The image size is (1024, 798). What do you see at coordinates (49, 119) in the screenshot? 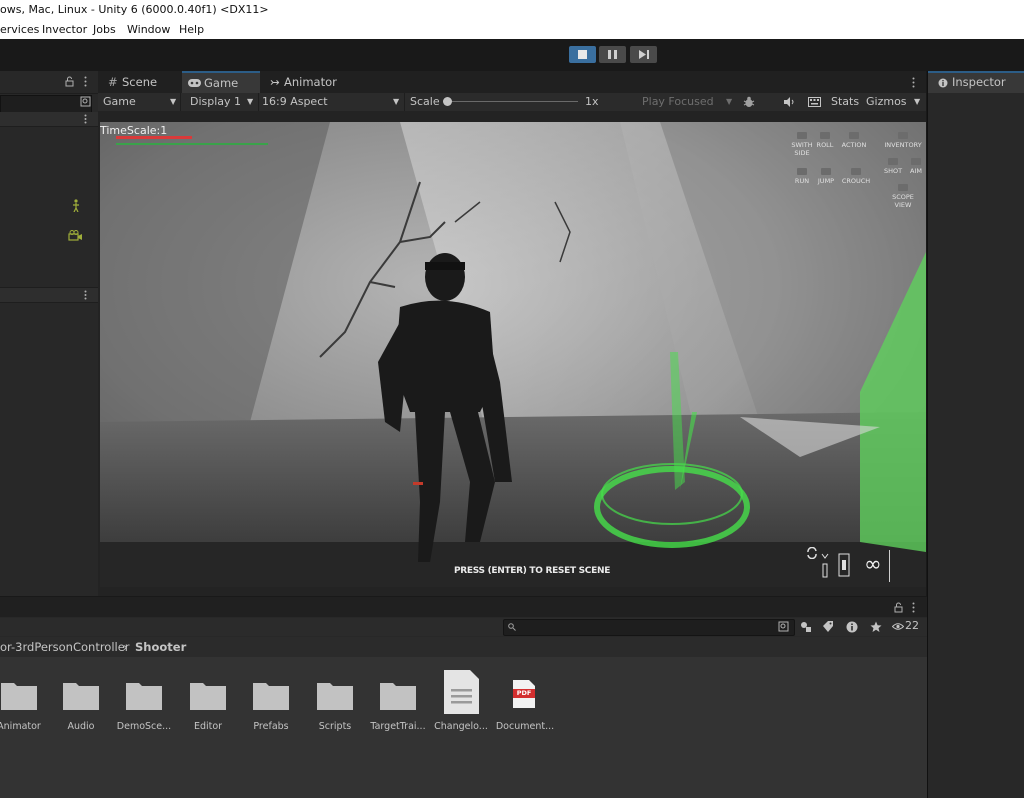
I see `hierarchy-scene-row` at bounding box center [49, 119].